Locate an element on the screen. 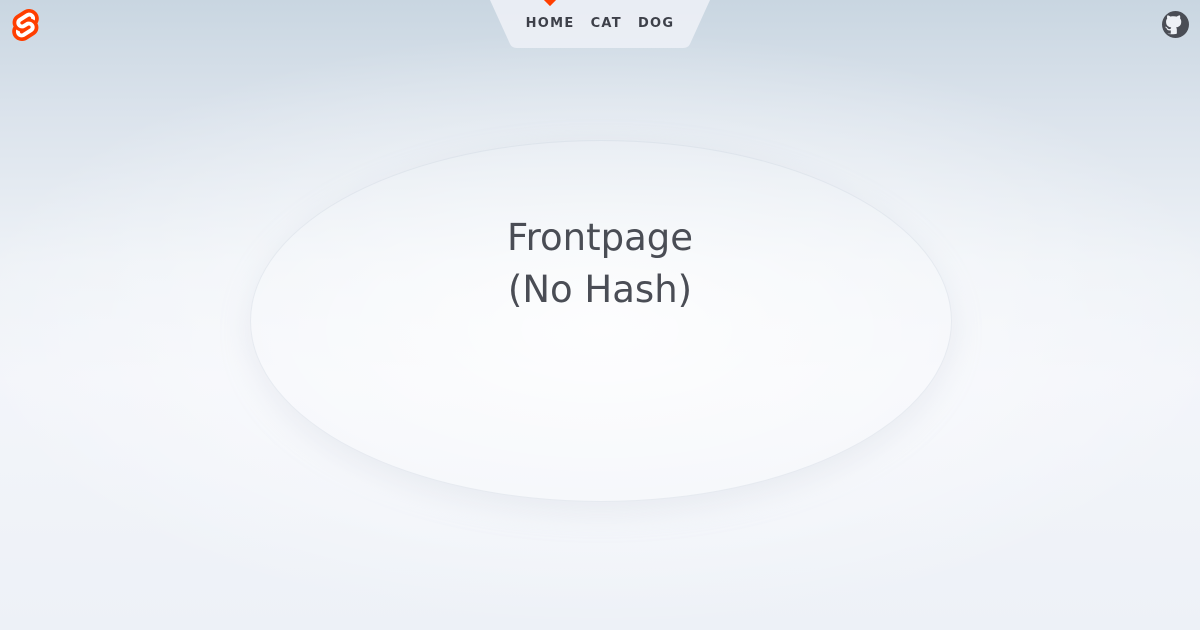  github-icon is located at coordinates (1175, 24).